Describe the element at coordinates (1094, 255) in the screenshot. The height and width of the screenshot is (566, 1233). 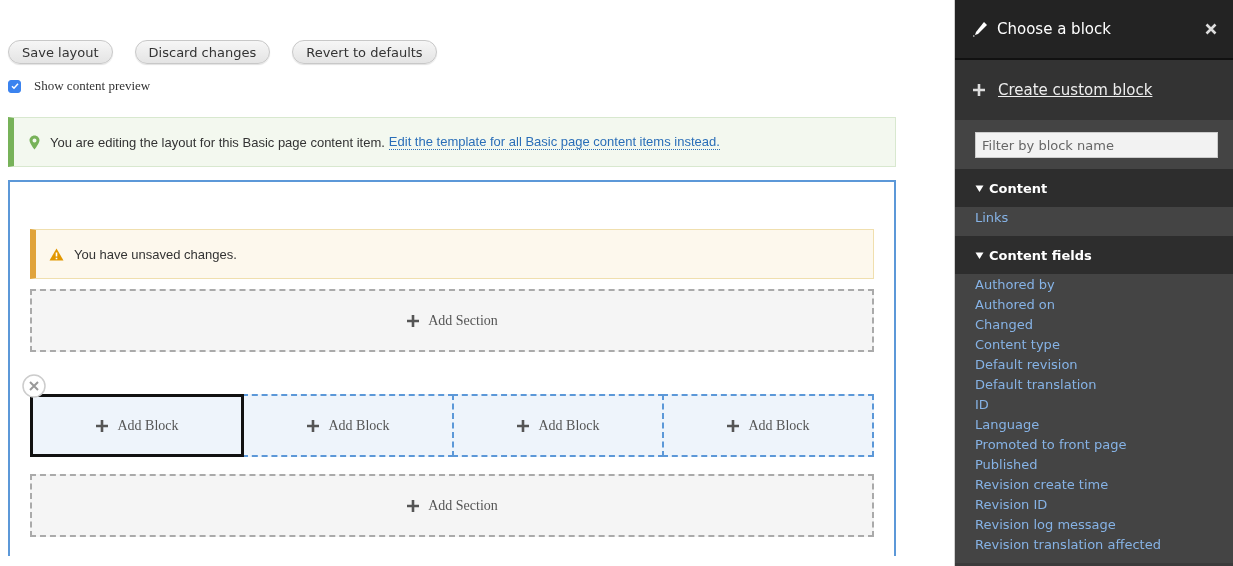
I see `category-toggle: Content fields` at that location.